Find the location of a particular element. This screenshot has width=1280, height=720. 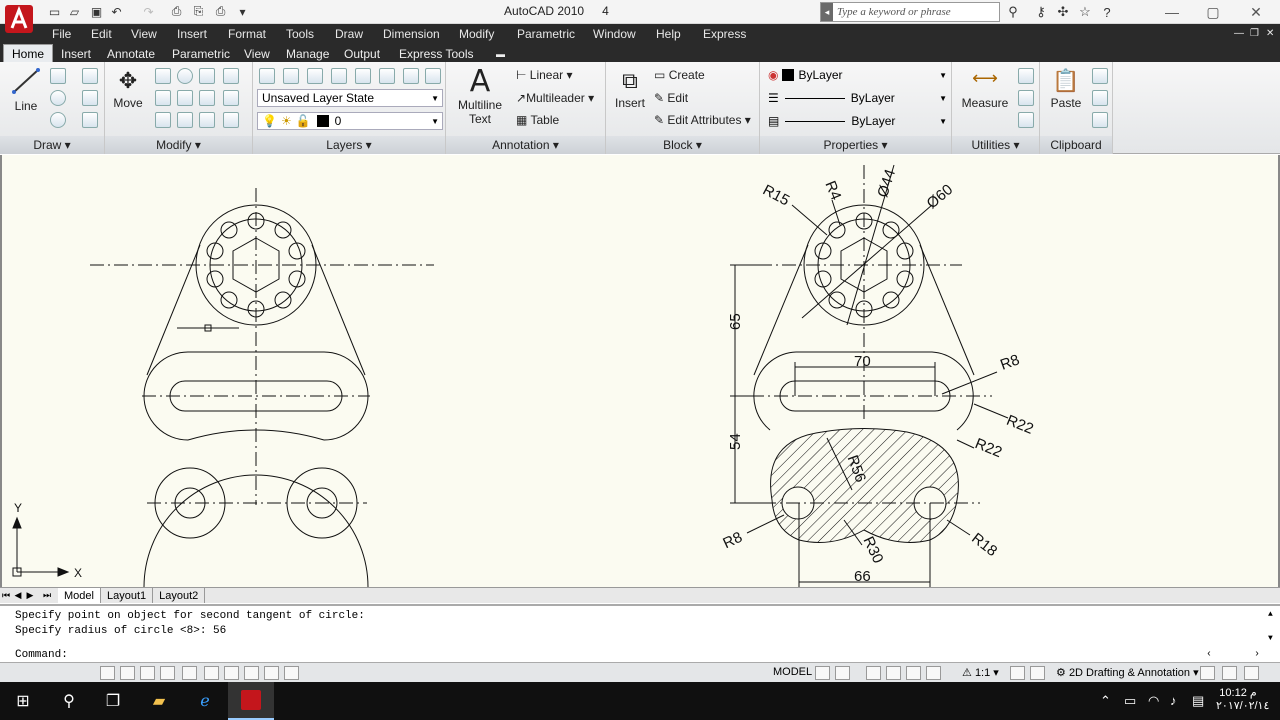

windows-start-icon: ⊞ is located at coordinates (23, 701).